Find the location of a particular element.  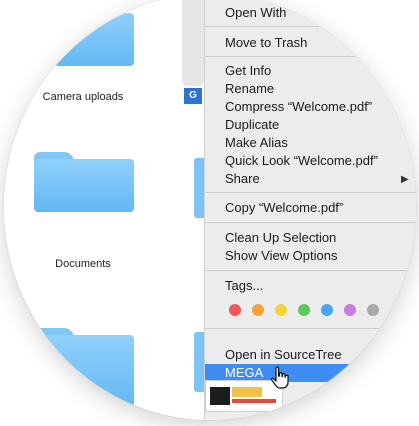

hand-pointer-cursor-icon is located at coordinates (279, 377).